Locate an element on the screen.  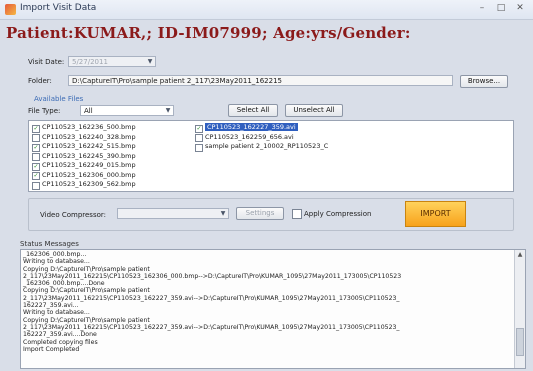
title-bar: Import Visit Data – □ ✕ is located at coordinates (266, 10).